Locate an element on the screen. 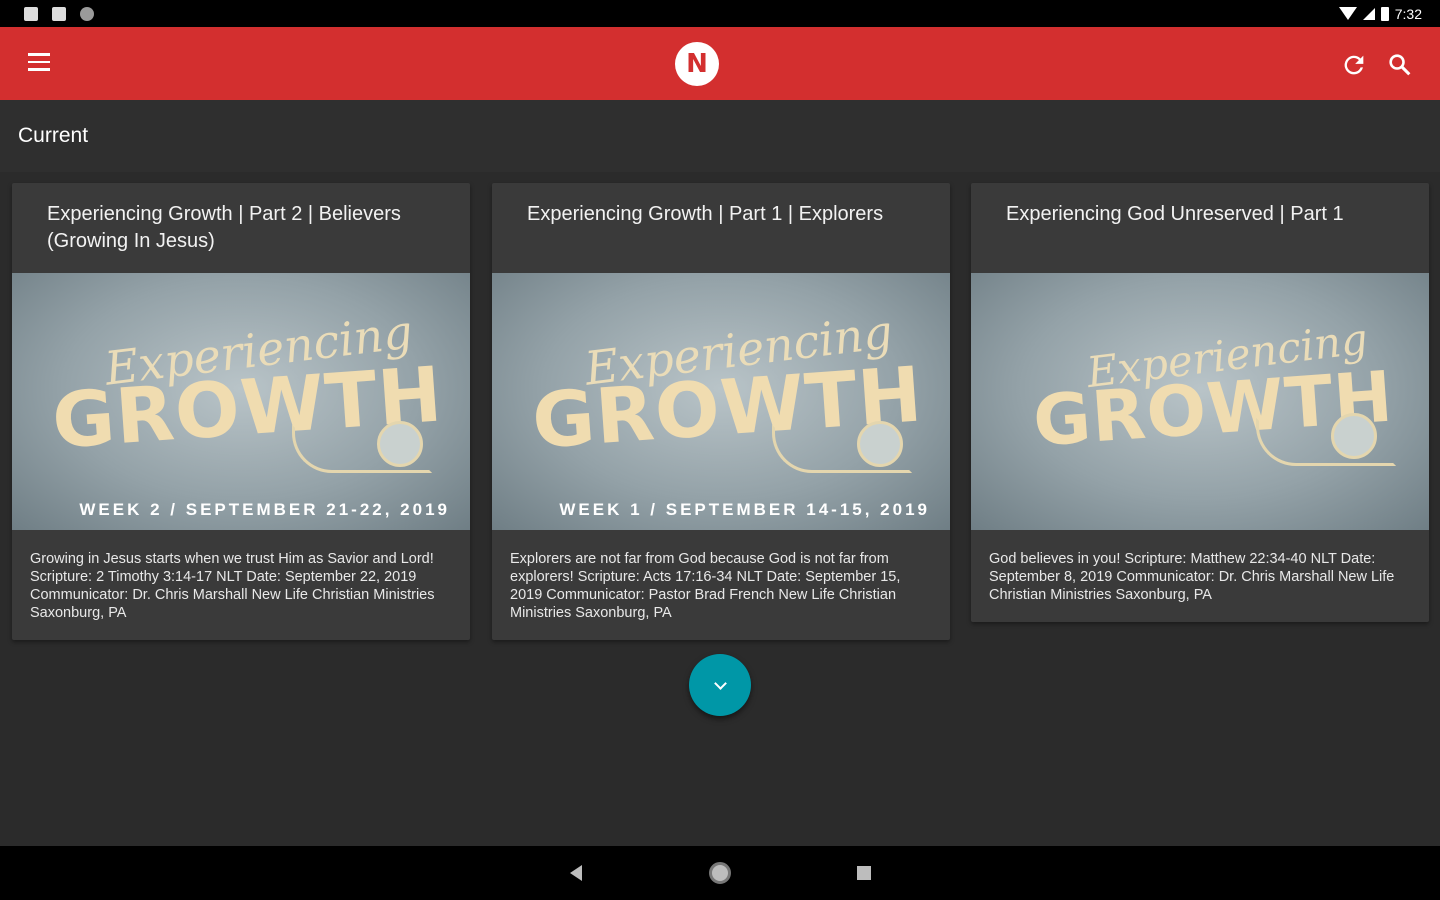 The width and height of the screenshot is (1440, 900). status-bar: 7:32 is located at coordinates (720, 13).